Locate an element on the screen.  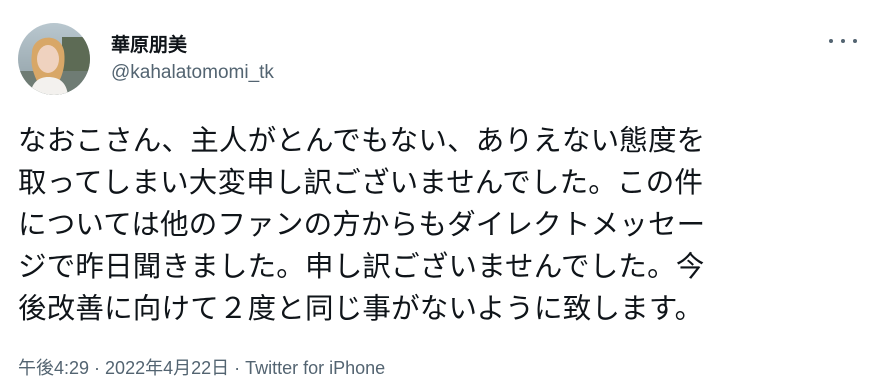
user-handle: @kahalatomomi_tk is located at coordinates (192, 73).